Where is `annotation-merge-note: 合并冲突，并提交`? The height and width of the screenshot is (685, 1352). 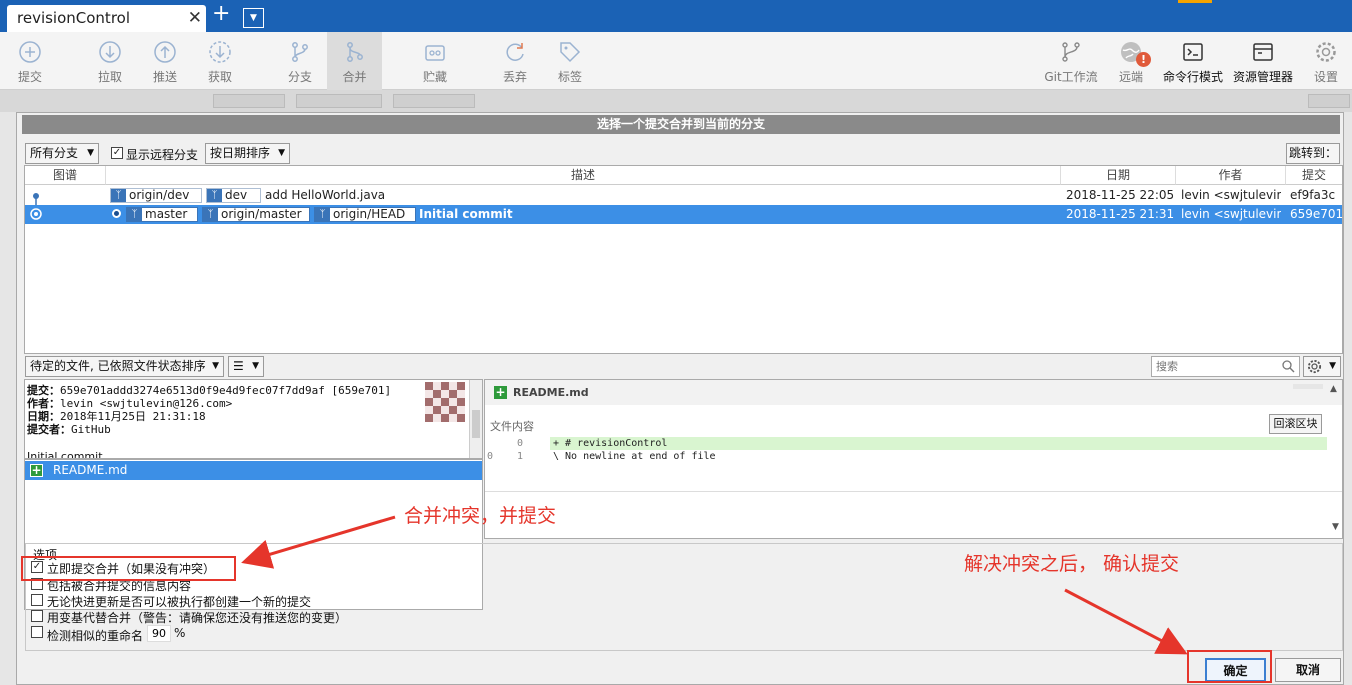
annotation-merge-note: 合并冲突，并提交 is located at coordinates (480, 516).